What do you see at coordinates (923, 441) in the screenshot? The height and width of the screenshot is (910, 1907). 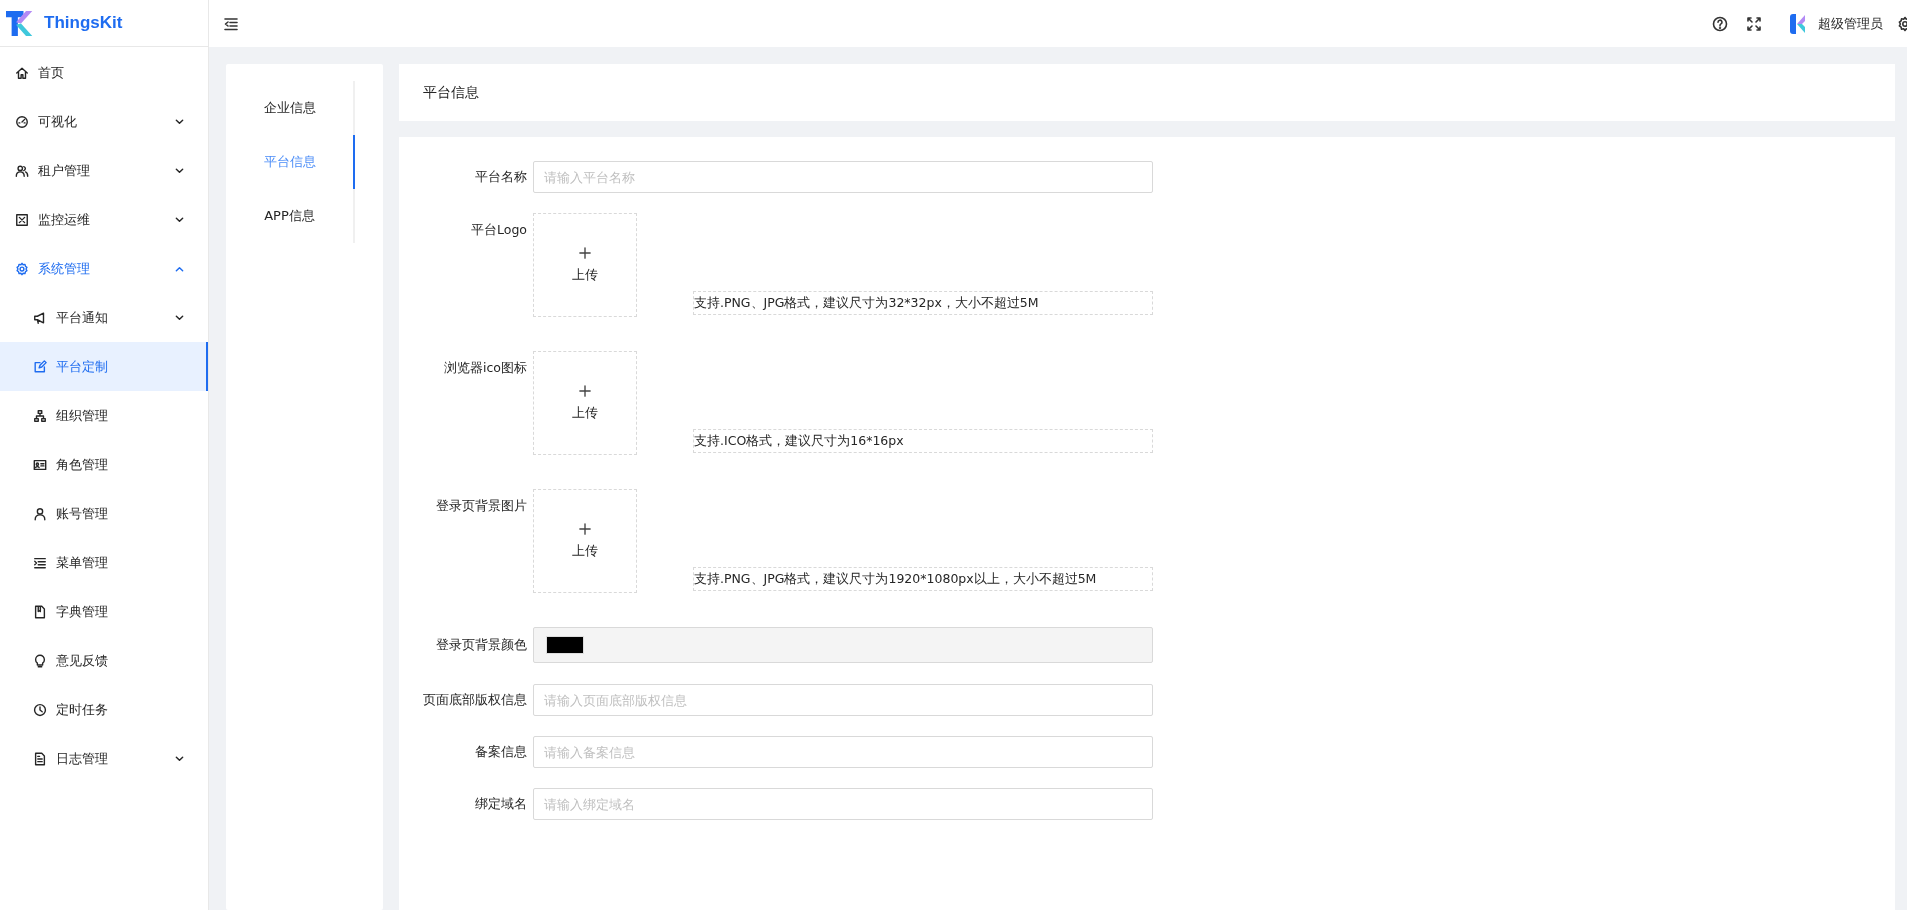 I see `upload-hint: 支持.ICO格式，建议尺寸为16*16px` at bounding box center [923, 441].